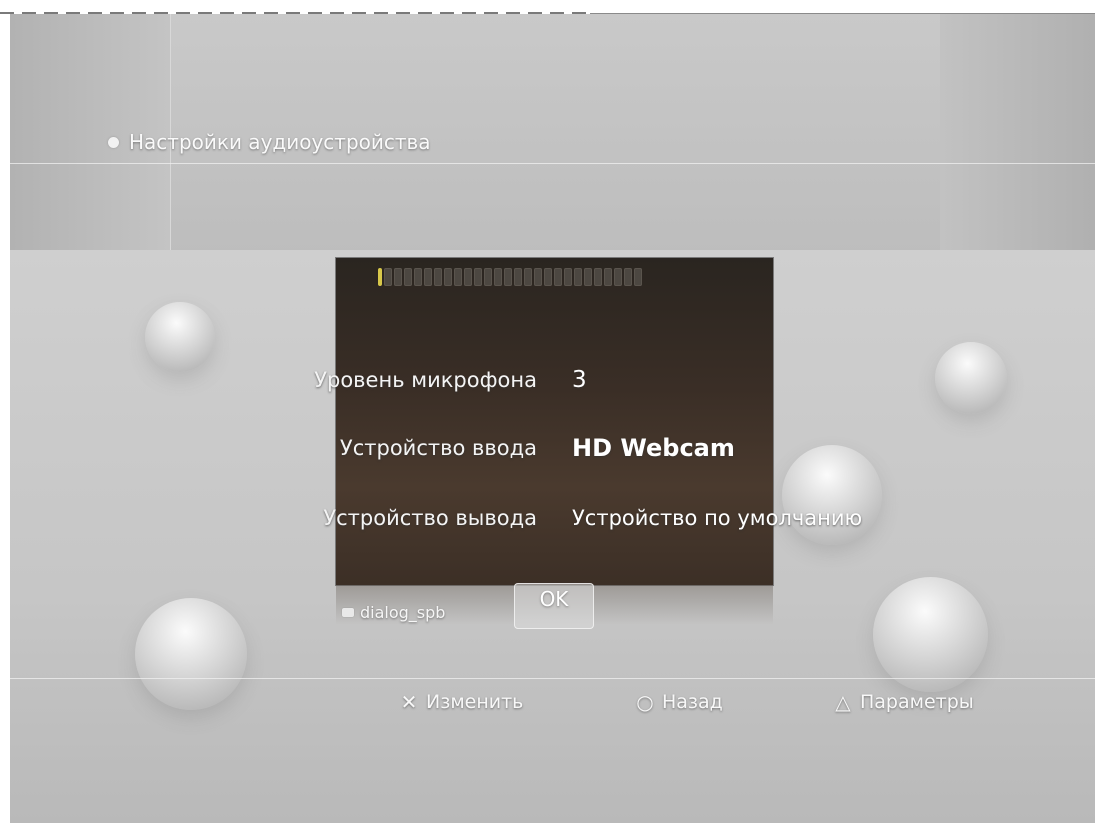 This screenshot has height=823, width=1095. What do you see at coordinates (547, 453) in the screenshot?
I see `setting-row-input-device: Устройство ввода HD Webcam` at bounding box center [547, 453].